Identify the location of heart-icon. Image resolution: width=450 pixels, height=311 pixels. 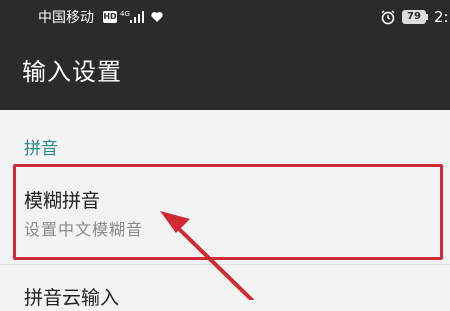
(157, 16).